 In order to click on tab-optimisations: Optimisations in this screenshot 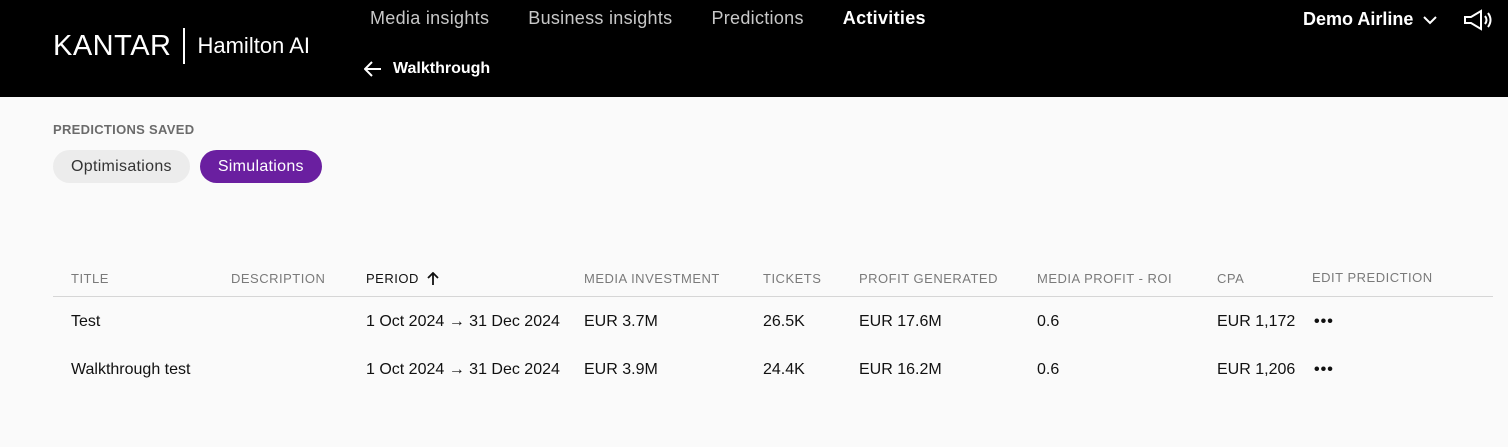, I will do `click(121, 166)`.